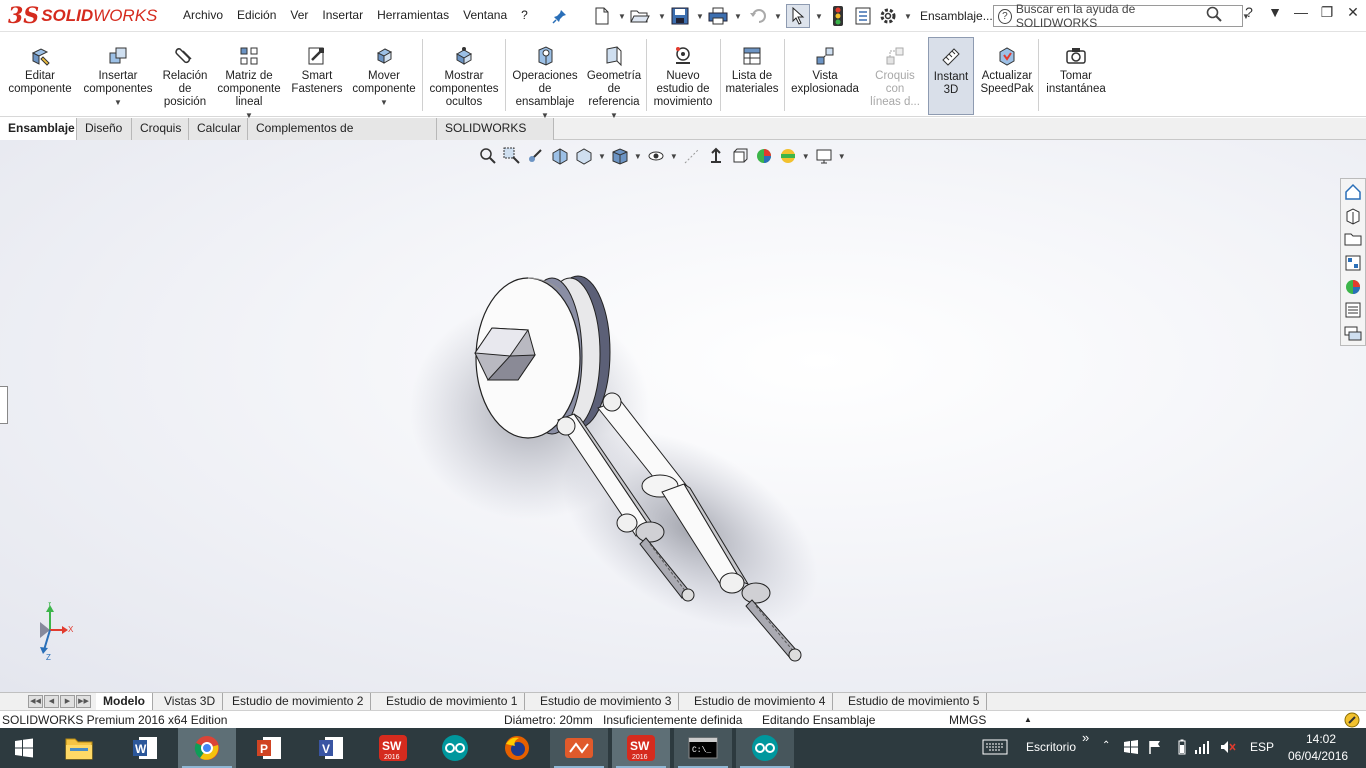 This screenshot has width=1366, height=768. What do you see at coordinates (342, 15) in the screenshot?
I see `menu-insertar: Insertar` at bounding box center [342, 15].